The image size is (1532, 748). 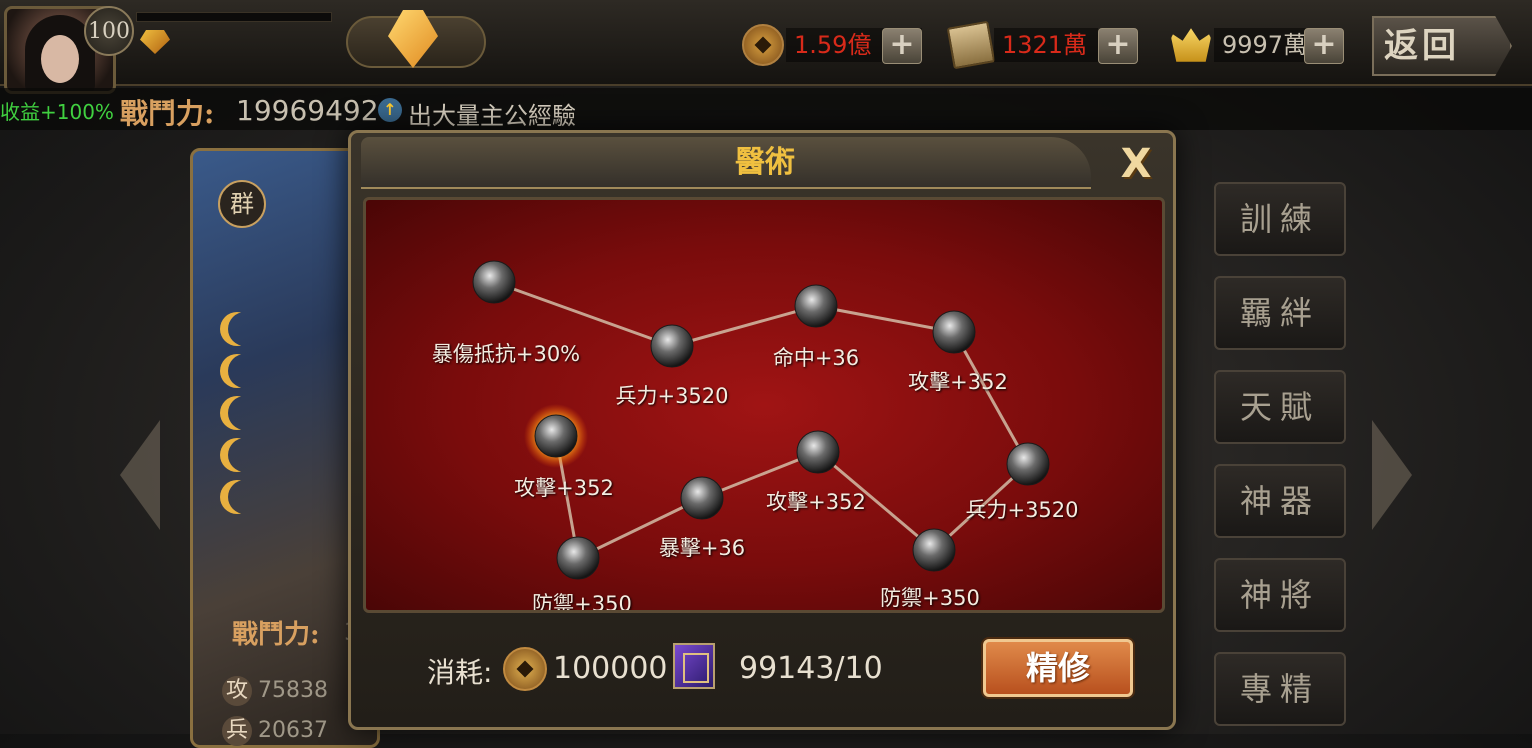 What do you see at coordinates (506, 354) in the screenshot?
I see `skill-node-label: 暴傷抵抗+30%` at bounding box center [506, 354].